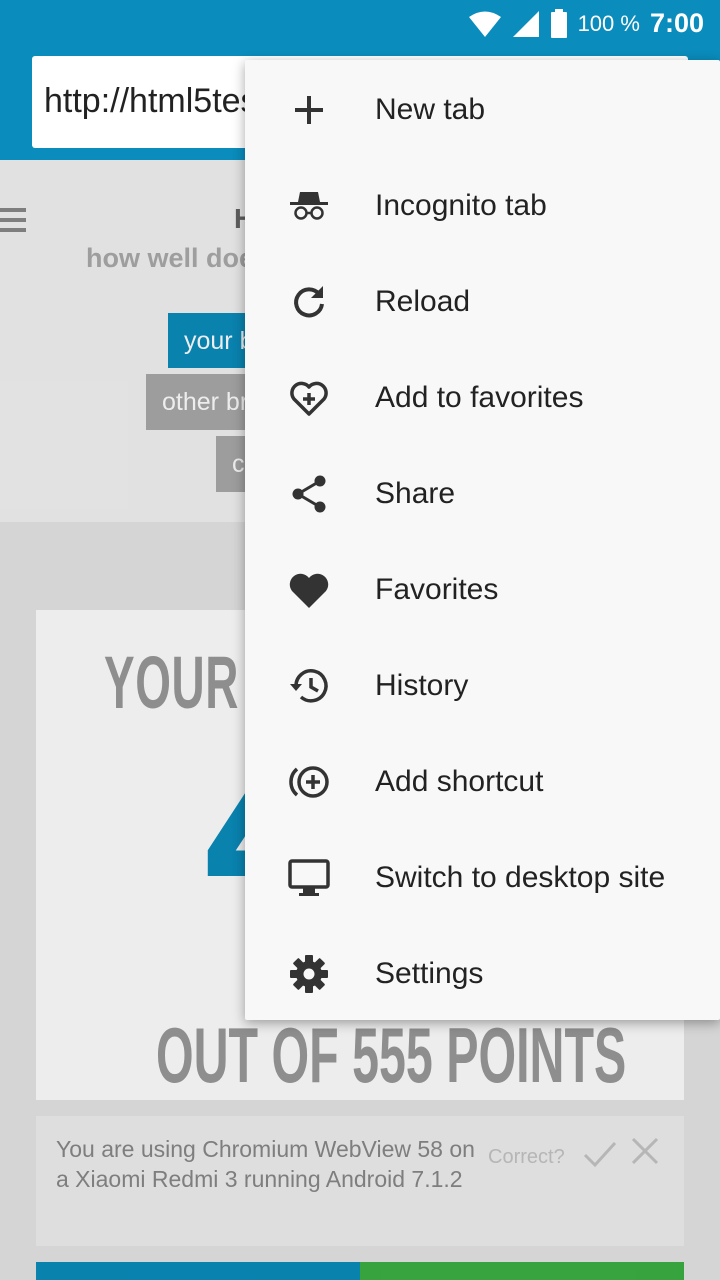  Describe the element at coordinates (484, 24) in the screenshot. I see `wifi-icon` at that location.